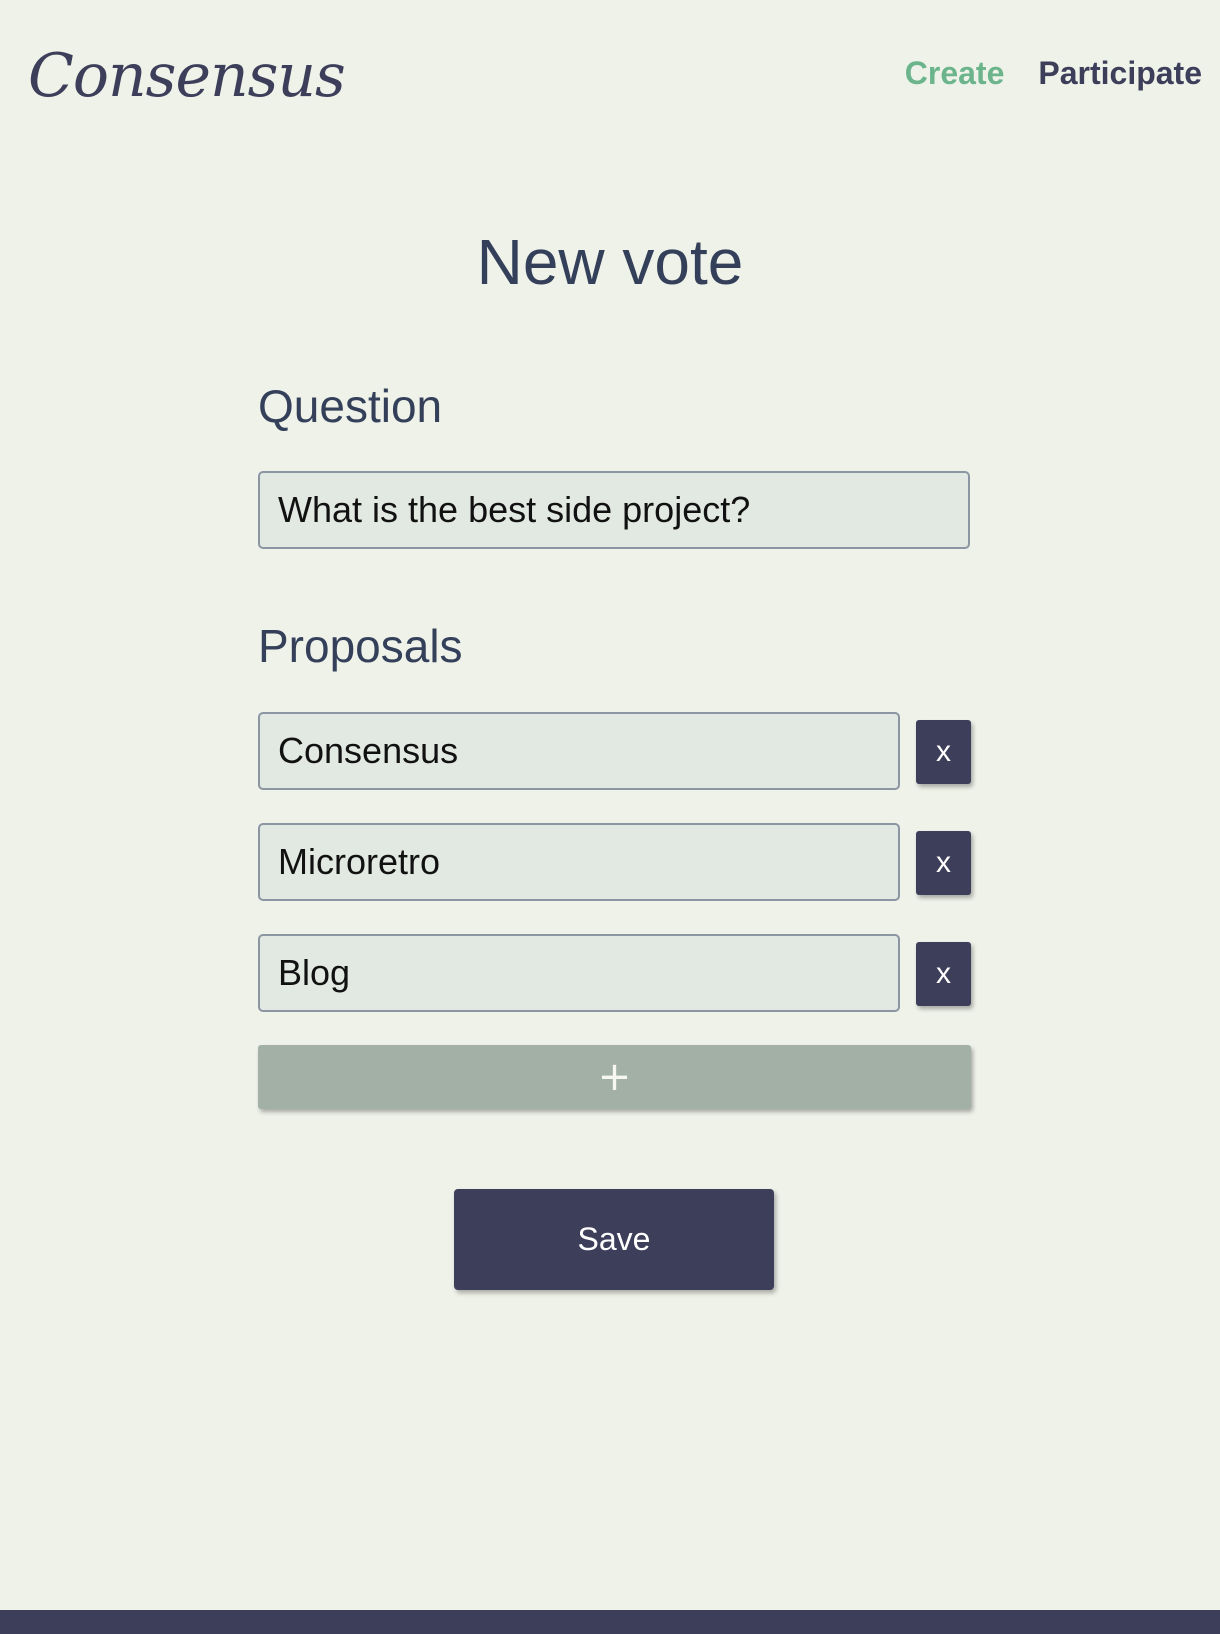  What do you see at coordinates (955, 73) in the screenshot?
I see `nav-create-link: Create` at bounding box center [955, 73].